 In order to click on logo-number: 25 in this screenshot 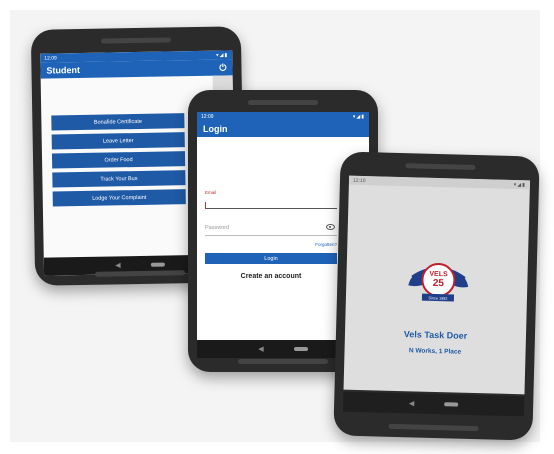, I will do `click(439, 283)`.